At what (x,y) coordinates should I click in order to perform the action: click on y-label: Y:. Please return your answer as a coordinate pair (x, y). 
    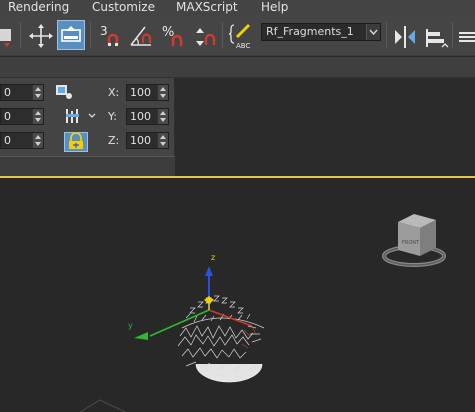
    Looking at the image, I should click on (112, 116).